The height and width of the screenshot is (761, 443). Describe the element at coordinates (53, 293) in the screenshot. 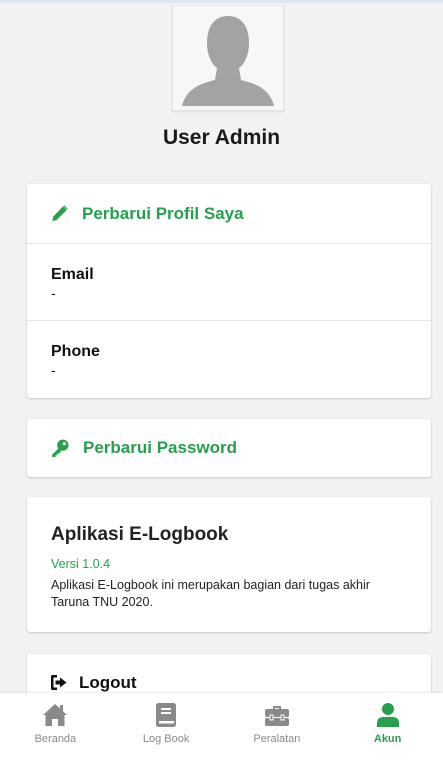

I see `email-value: -` at that location.